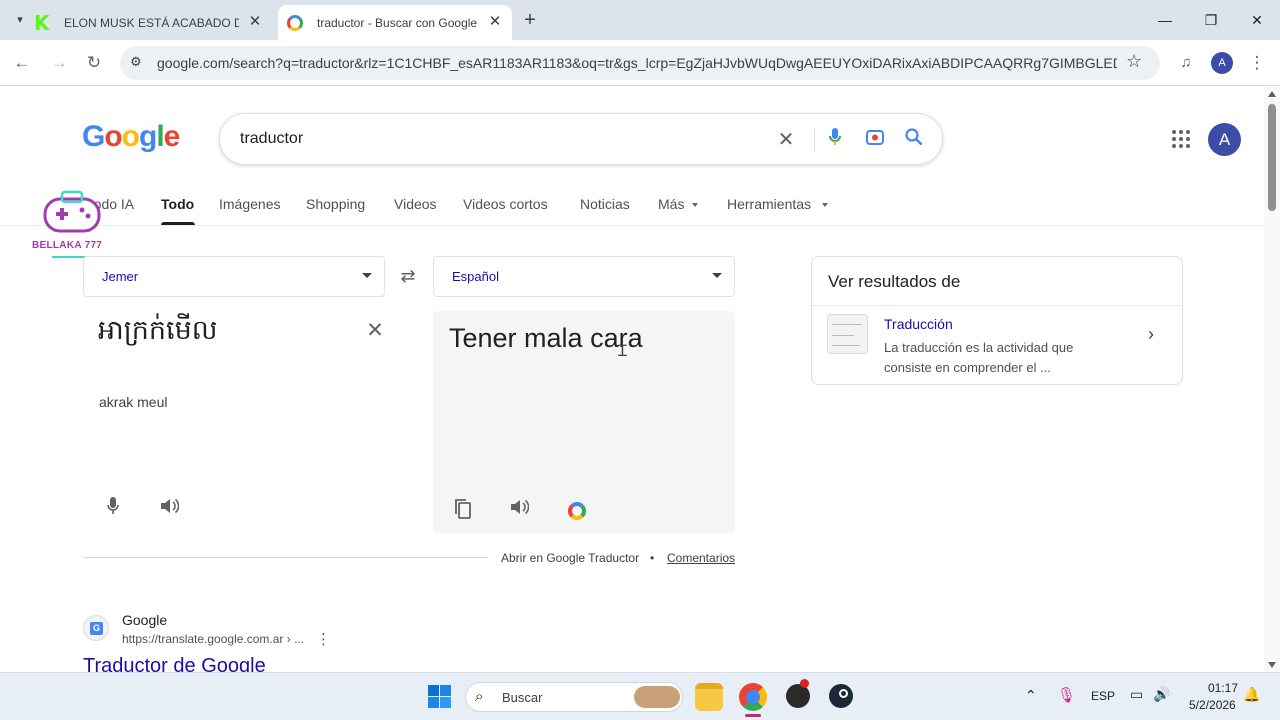 This screenshot has height=720, width=1280. Describe the element at coordinates (1222, 63) in the screenshot. I see `profile-avatar: A` at that location.